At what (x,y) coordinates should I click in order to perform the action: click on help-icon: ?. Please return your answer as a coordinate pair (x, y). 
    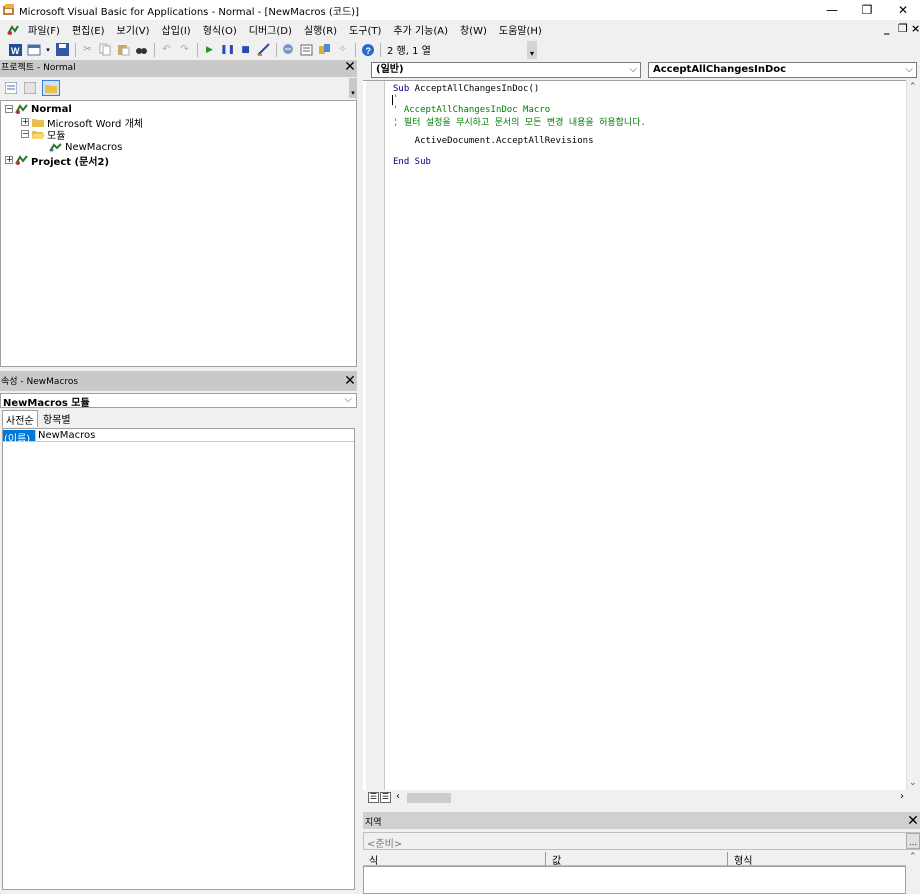
    Looking at the image, I should click on (367, 49).